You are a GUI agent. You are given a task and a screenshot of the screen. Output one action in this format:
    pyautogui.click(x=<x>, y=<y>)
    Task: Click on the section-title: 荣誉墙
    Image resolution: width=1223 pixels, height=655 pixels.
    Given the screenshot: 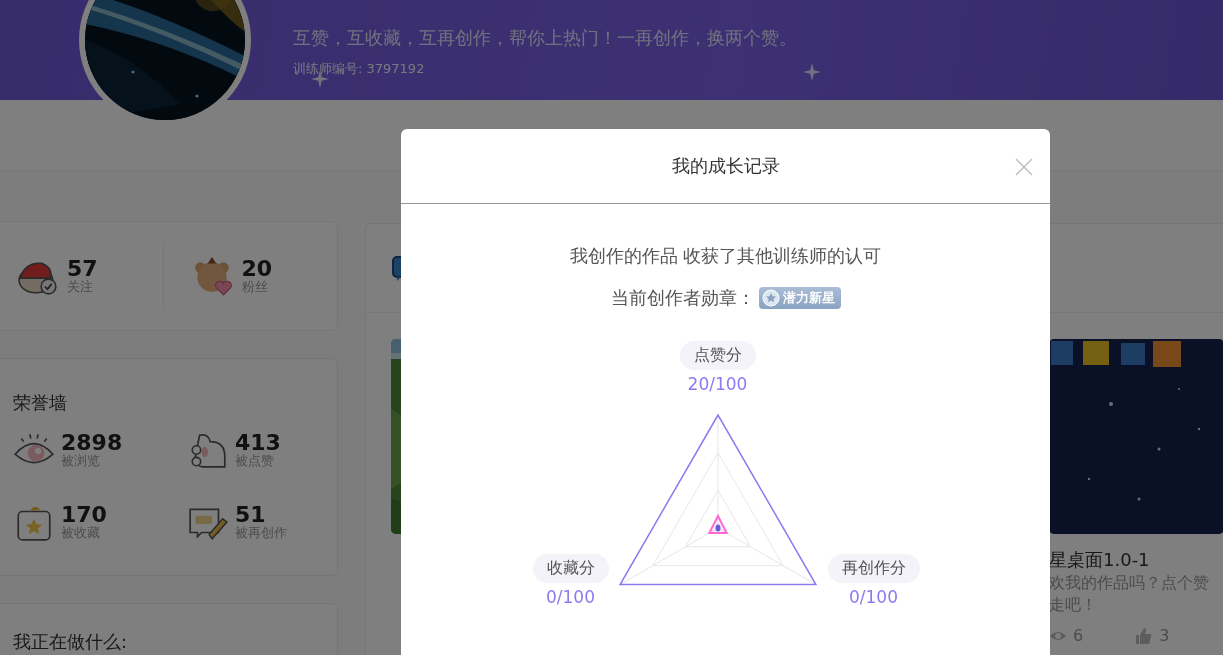 What is the action you would take?
    pyautogui.click(x=40, y=403)
    